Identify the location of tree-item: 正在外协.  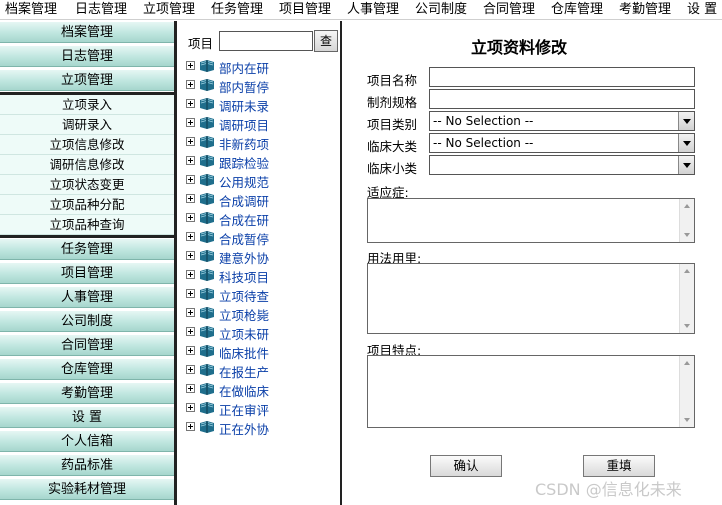
(261, 427).